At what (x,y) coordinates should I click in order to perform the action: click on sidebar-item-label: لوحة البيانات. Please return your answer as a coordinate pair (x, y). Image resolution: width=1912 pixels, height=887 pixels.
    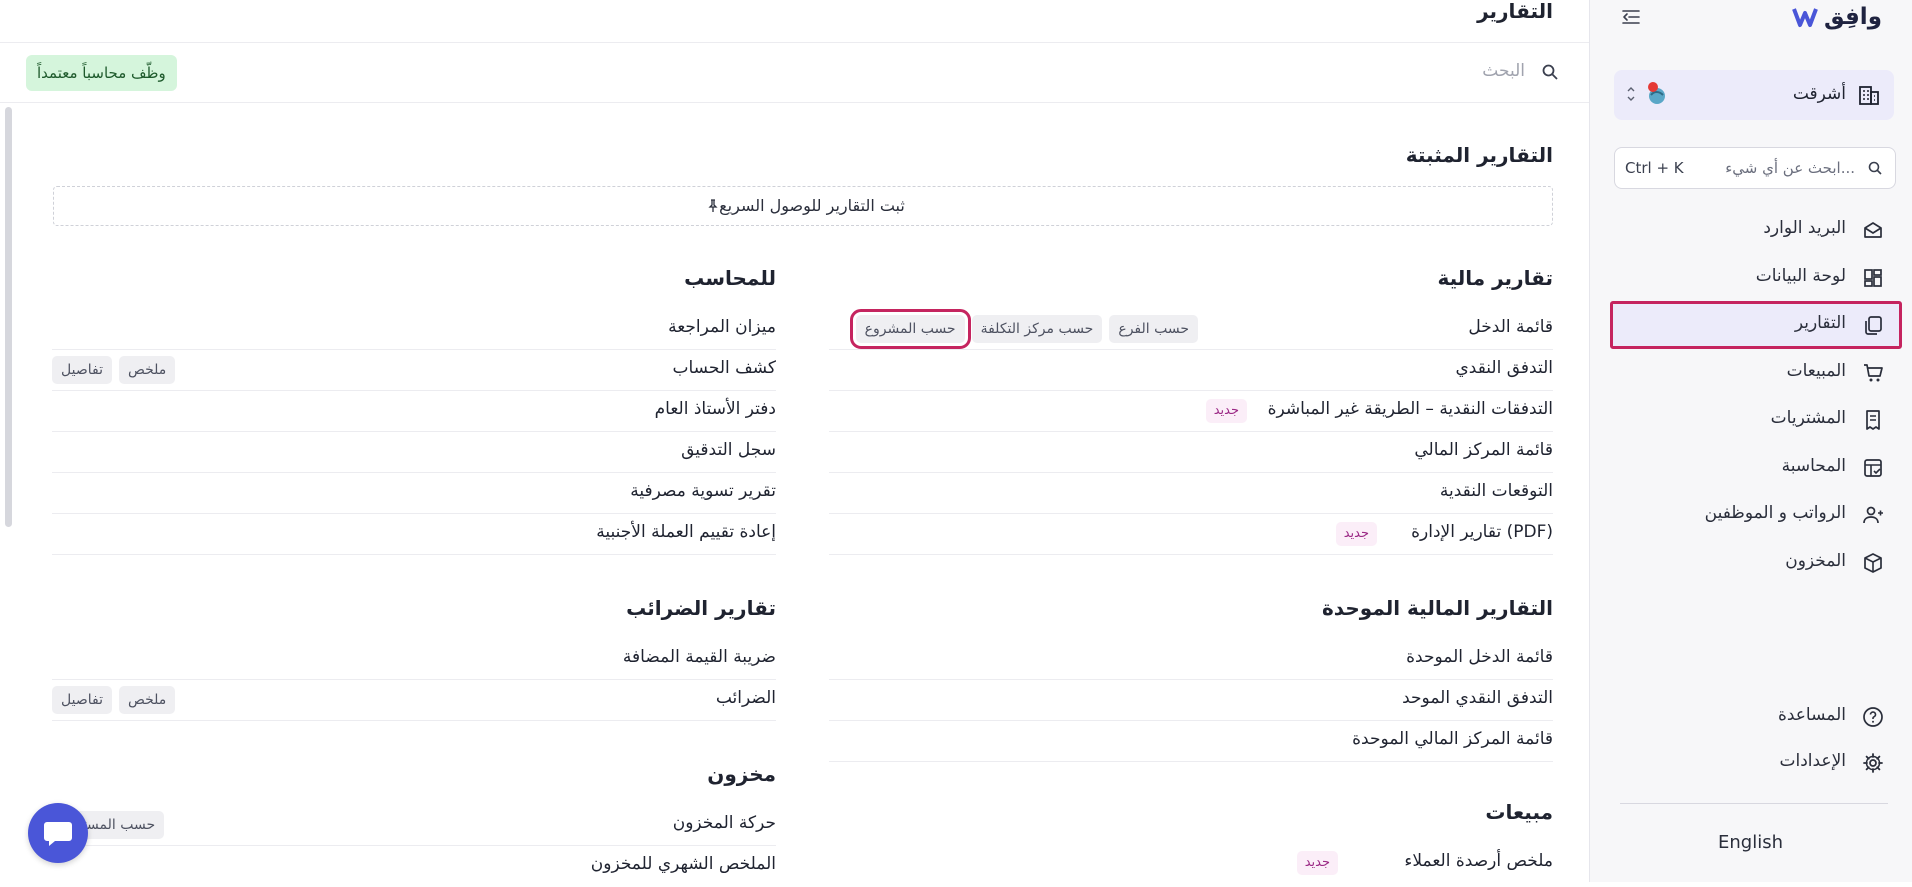
    Looking at the image, I should click on (1800, 275).